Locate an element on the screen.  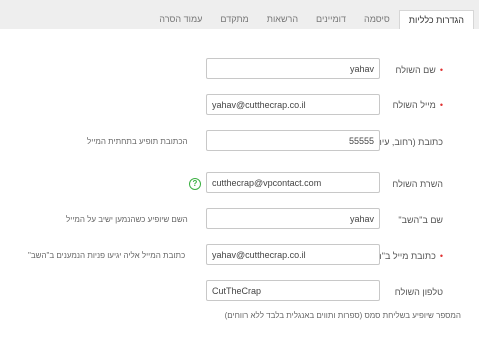
reply-name-label: שם ב"השב" is located at coordinates (420, 220).